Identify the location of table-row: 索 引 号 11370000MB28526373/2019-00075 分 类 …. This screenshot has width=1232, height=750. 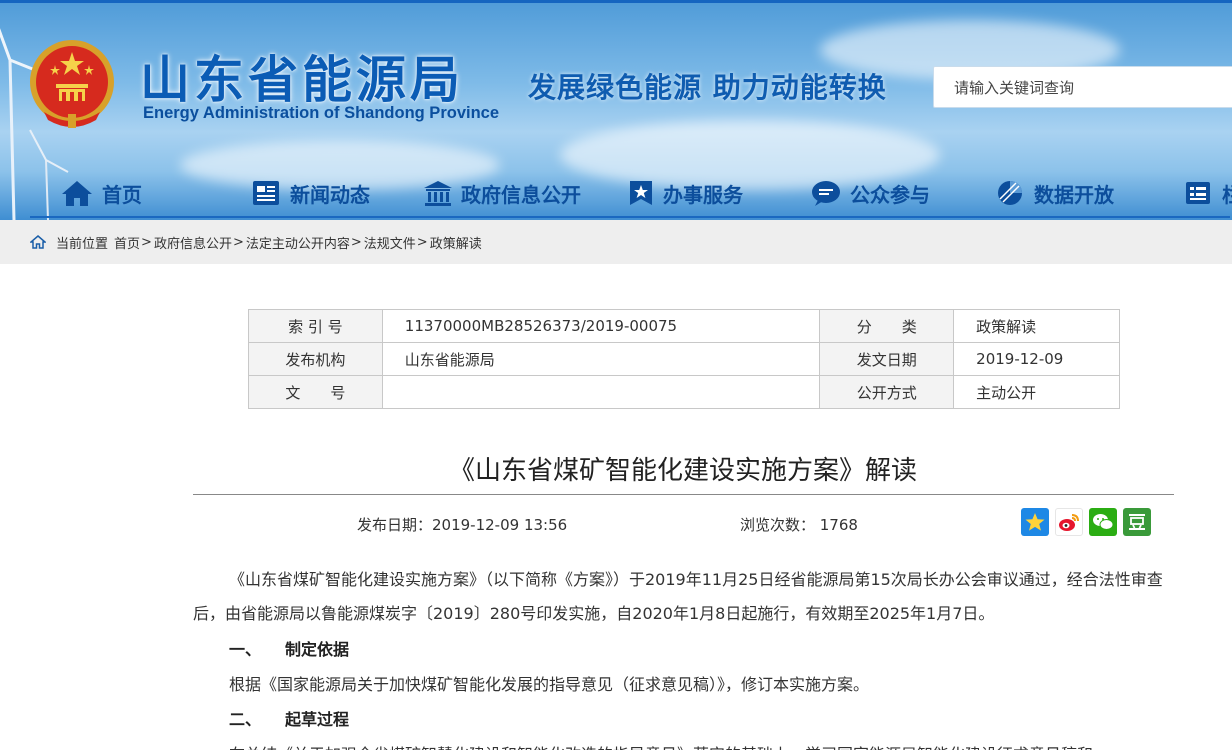
(684, 326).